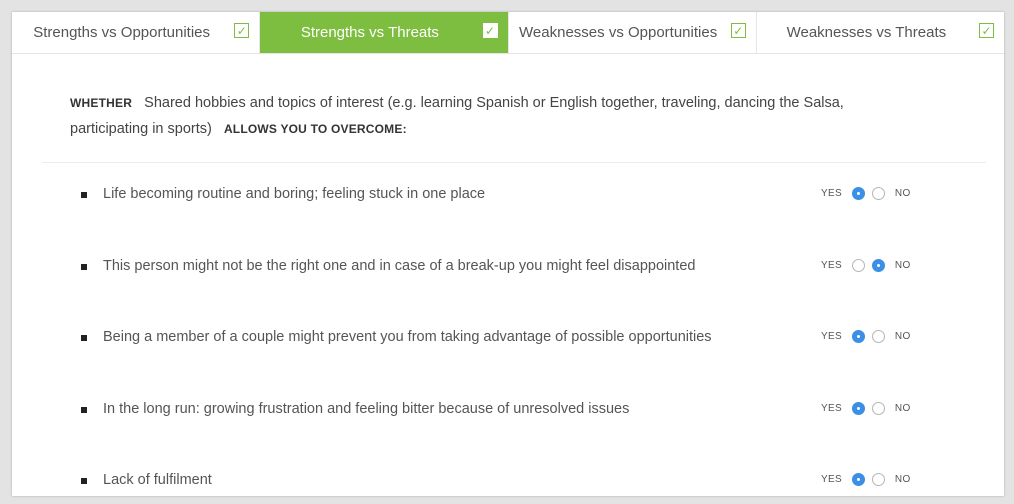 The width and height of the screenshot is (1014, 504). I want to click on tab-label: Strengths vs Threats, so click(369, 32).